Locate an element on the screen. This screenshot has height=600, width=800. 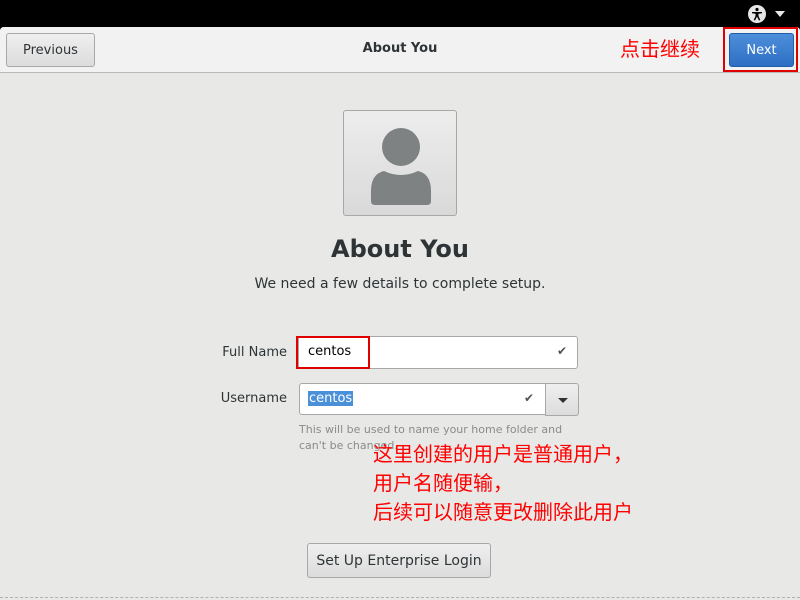
top-bar is located at coordinates (400, 13).